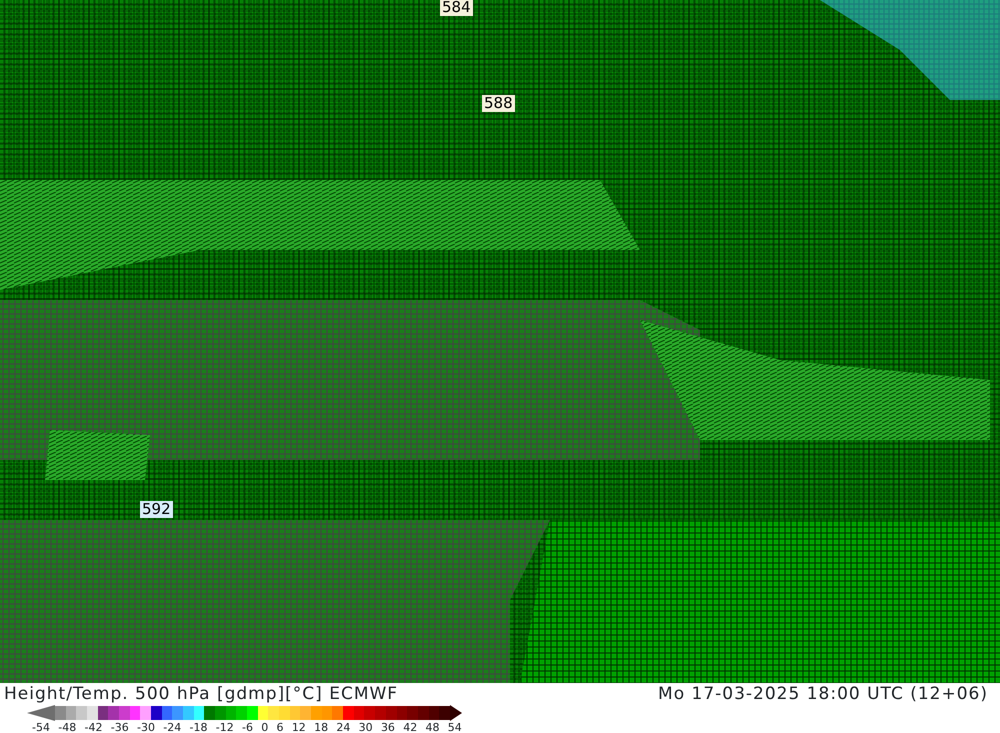  Describe the element at coordinates (41, 727) in the screenshot. I see `colorbar-tick-label: -54` at that location.